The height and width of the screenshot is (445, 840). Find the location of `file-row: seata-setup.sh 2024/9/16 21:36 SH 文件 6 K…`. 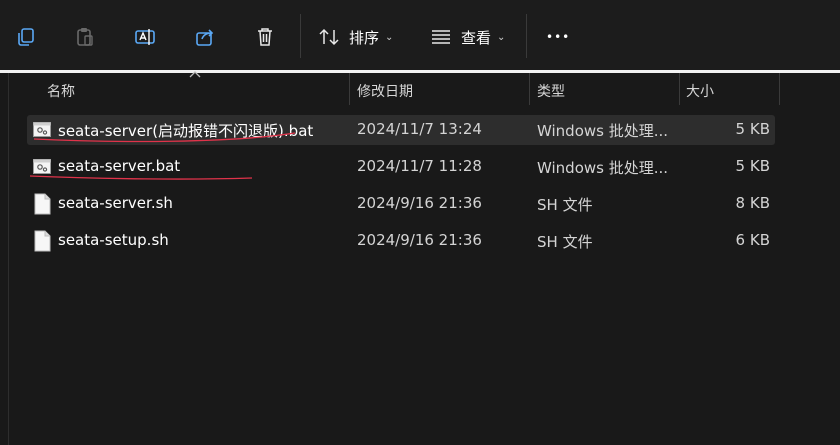

file-row: seata-setup.sh 2024/9/16 21:36 SH 文件 6 K… is located at coordinates (401, 241).